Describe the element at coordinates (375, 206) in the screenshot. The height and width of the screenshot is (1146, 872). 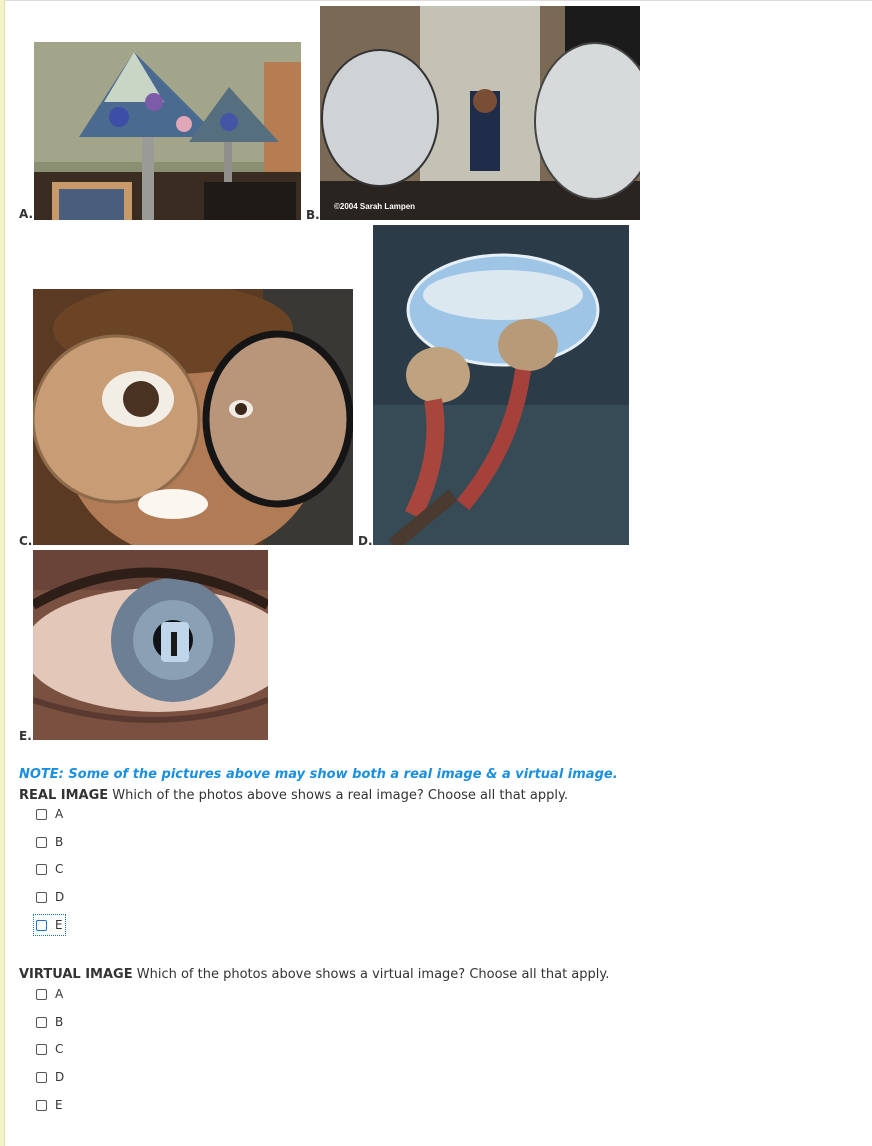
I see `photo-b-credit: ©2004 Sarah Lampen` at that location.